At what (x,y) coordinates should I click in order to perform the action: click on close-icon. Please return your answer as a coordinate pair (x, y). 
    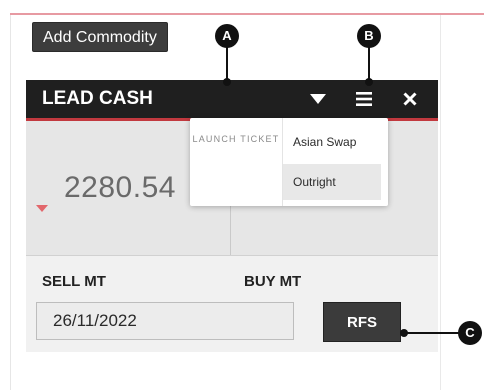
    Looking at the image, I should click on (410, 99).